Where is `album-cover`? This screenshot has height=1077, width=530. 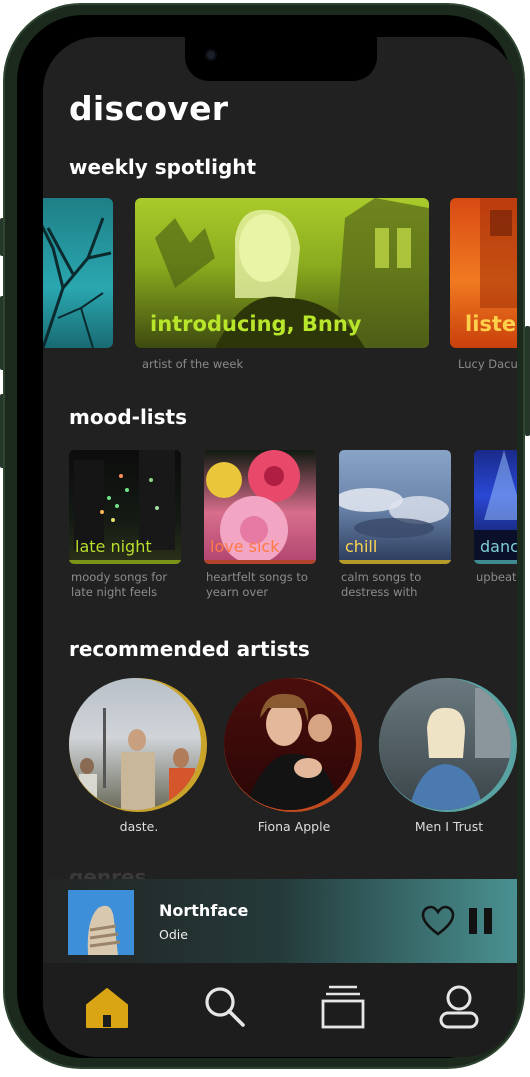
album-cover is located at coordinates (101, 922).